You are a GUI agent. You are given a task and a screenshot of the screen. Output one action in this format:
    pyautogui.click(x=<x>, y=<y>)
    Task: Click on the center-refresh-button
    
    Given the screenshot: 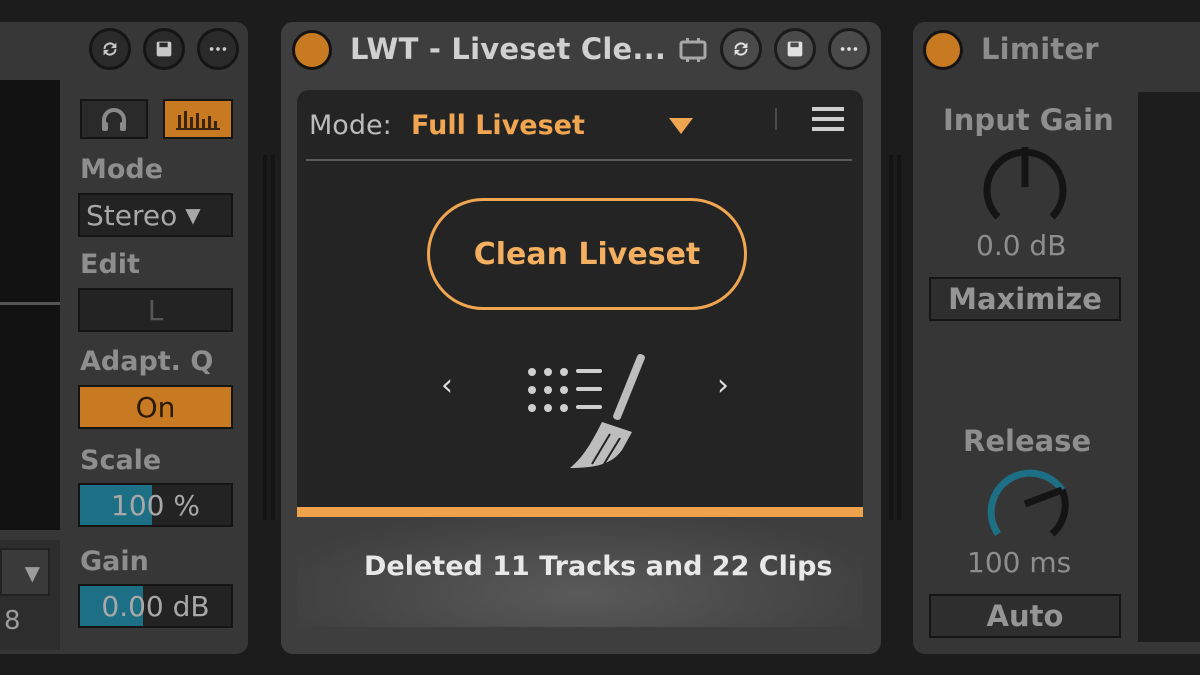 What is the action you would take?
    pyautogui.click(x=741, y=49)
    